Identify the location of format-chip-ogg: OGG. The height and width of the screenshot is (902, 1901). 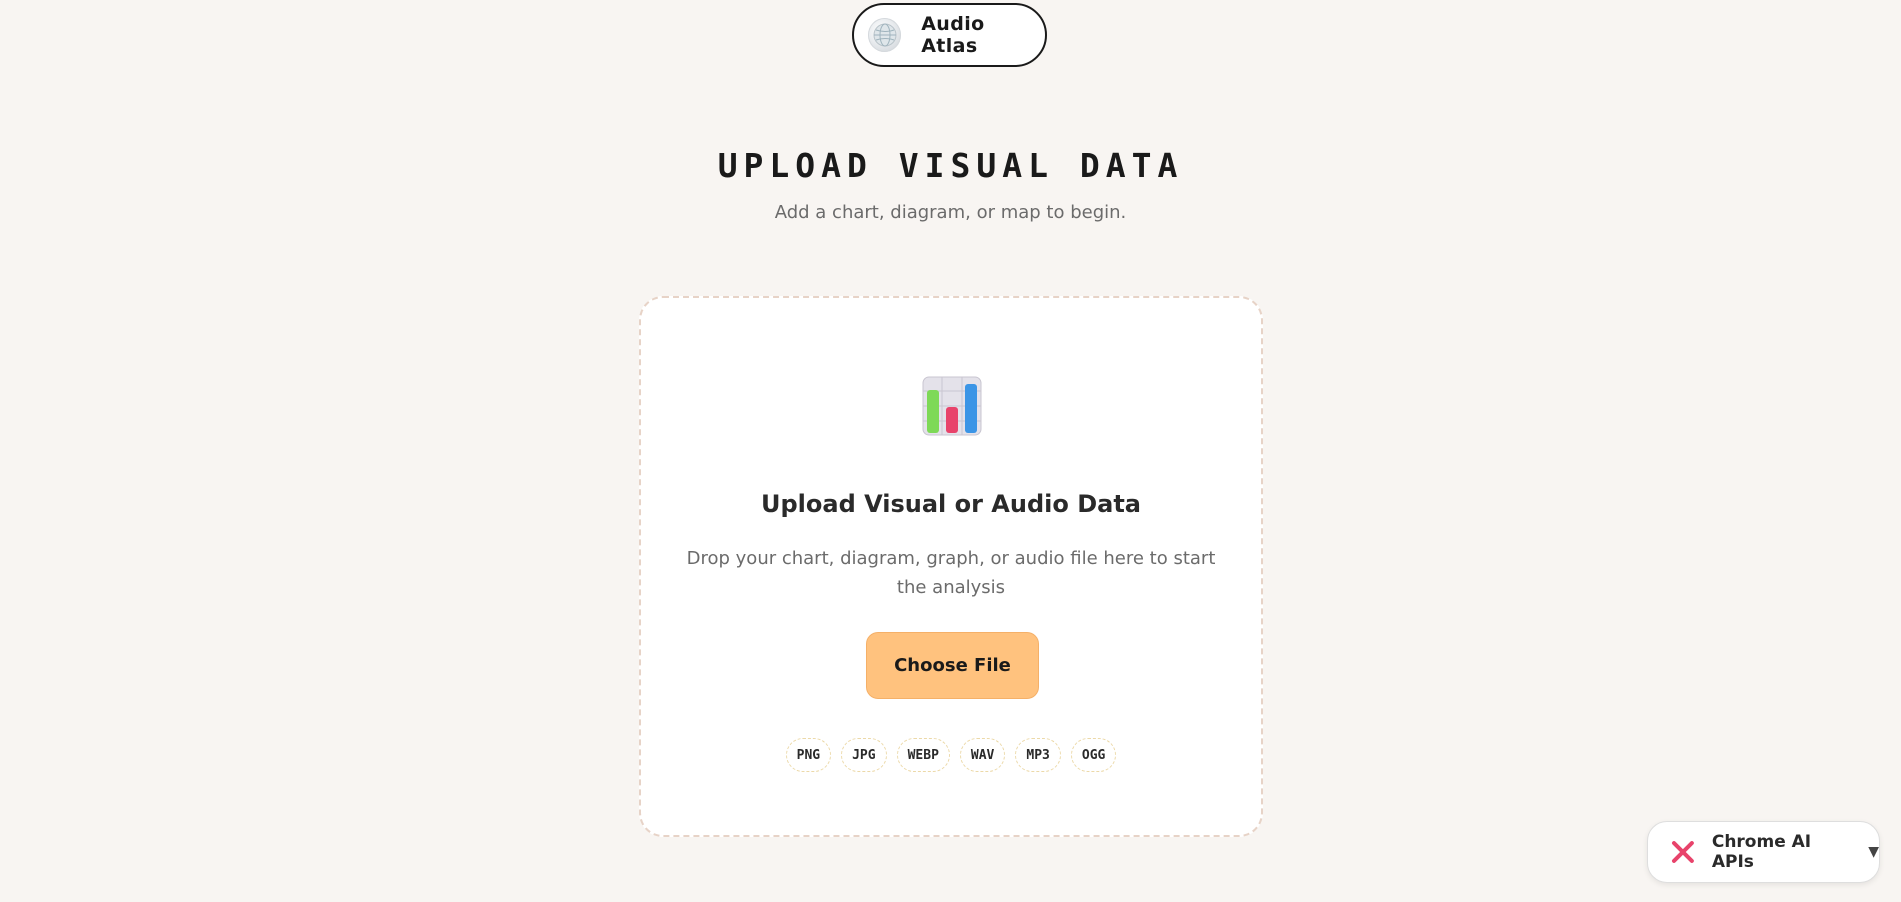
(1093, 755).